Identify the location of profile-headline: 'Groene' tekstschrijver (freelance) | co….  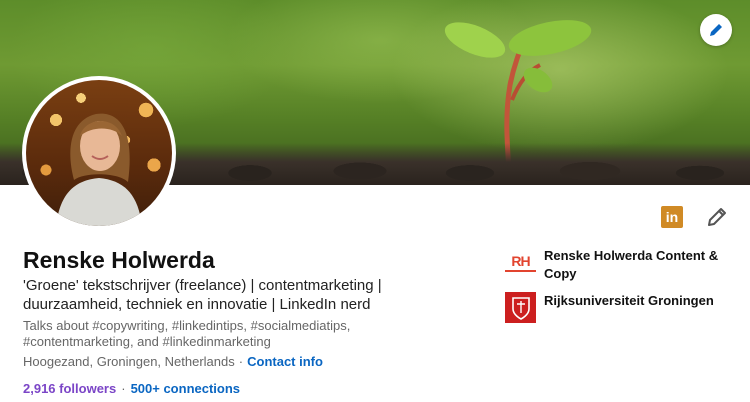
(202, 295).